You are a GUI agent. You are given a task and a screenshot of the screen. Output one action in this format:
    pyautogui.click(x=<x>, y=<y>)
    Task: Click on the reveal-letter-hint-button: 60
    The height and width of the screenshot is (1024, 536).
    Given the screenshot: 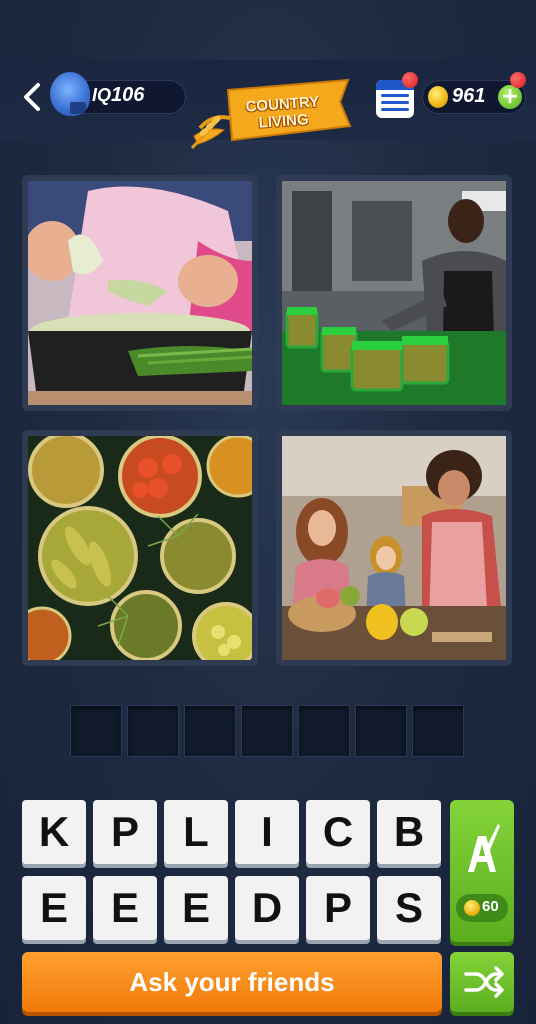 What is the action you would take?
    pyautogui.click(x=482, y=871)
    